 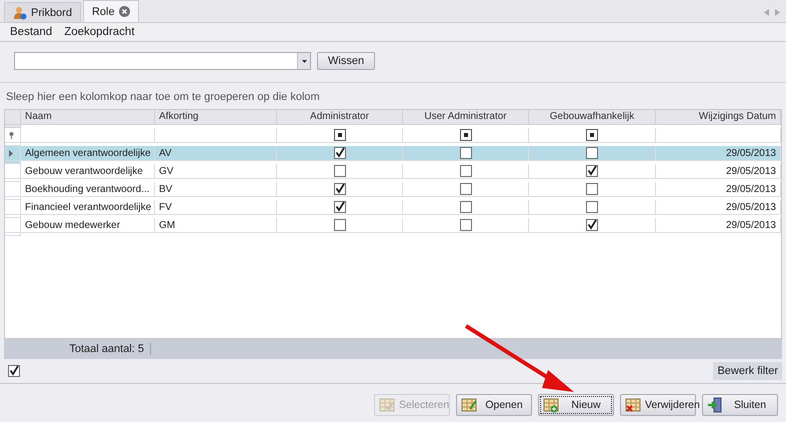 What do you see at coordinates (346, 61) in the screenshot?
I see `clear-button: Wissen` at bounding box center [346, 61].